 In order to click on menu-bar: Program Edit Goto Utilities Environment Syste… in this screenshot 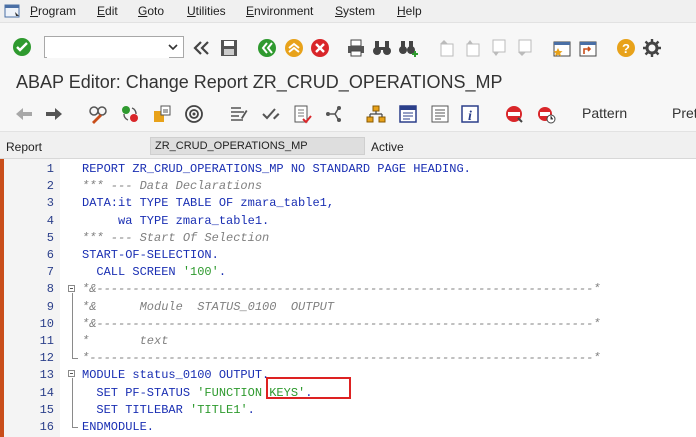, I will do `click(348, 11)`.